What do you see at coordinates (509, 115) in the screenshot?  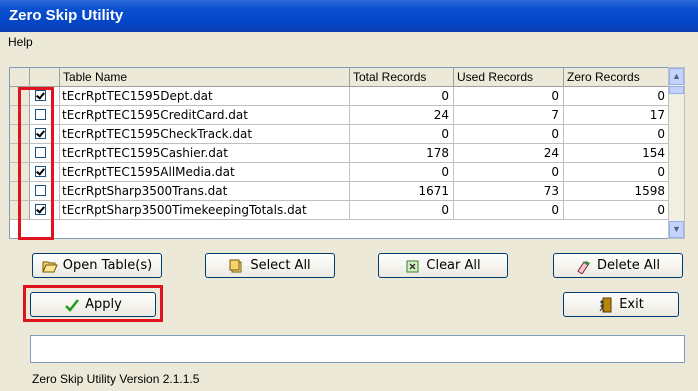 I see `cell-used-records: 7` at bounding box center [509, 115].